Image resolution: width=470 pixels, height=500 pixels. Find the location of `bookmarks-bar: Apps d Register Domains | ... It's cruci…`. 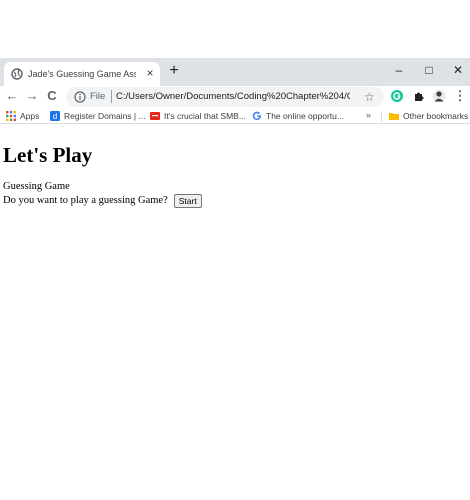

bookmarks-bar: Apps d Register Domains | ... It's cruci… is located at coordinates (235, 116).